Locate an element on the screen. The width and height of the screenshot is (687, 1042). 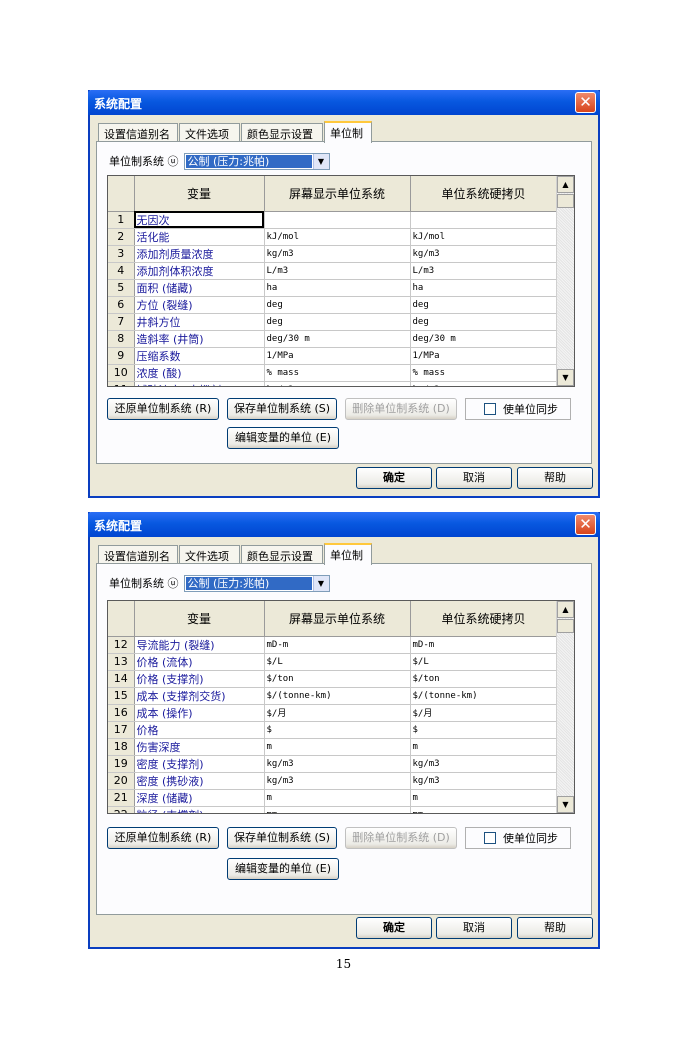
scroll-up-icon: ▲ is located at coordinates (565, 609).